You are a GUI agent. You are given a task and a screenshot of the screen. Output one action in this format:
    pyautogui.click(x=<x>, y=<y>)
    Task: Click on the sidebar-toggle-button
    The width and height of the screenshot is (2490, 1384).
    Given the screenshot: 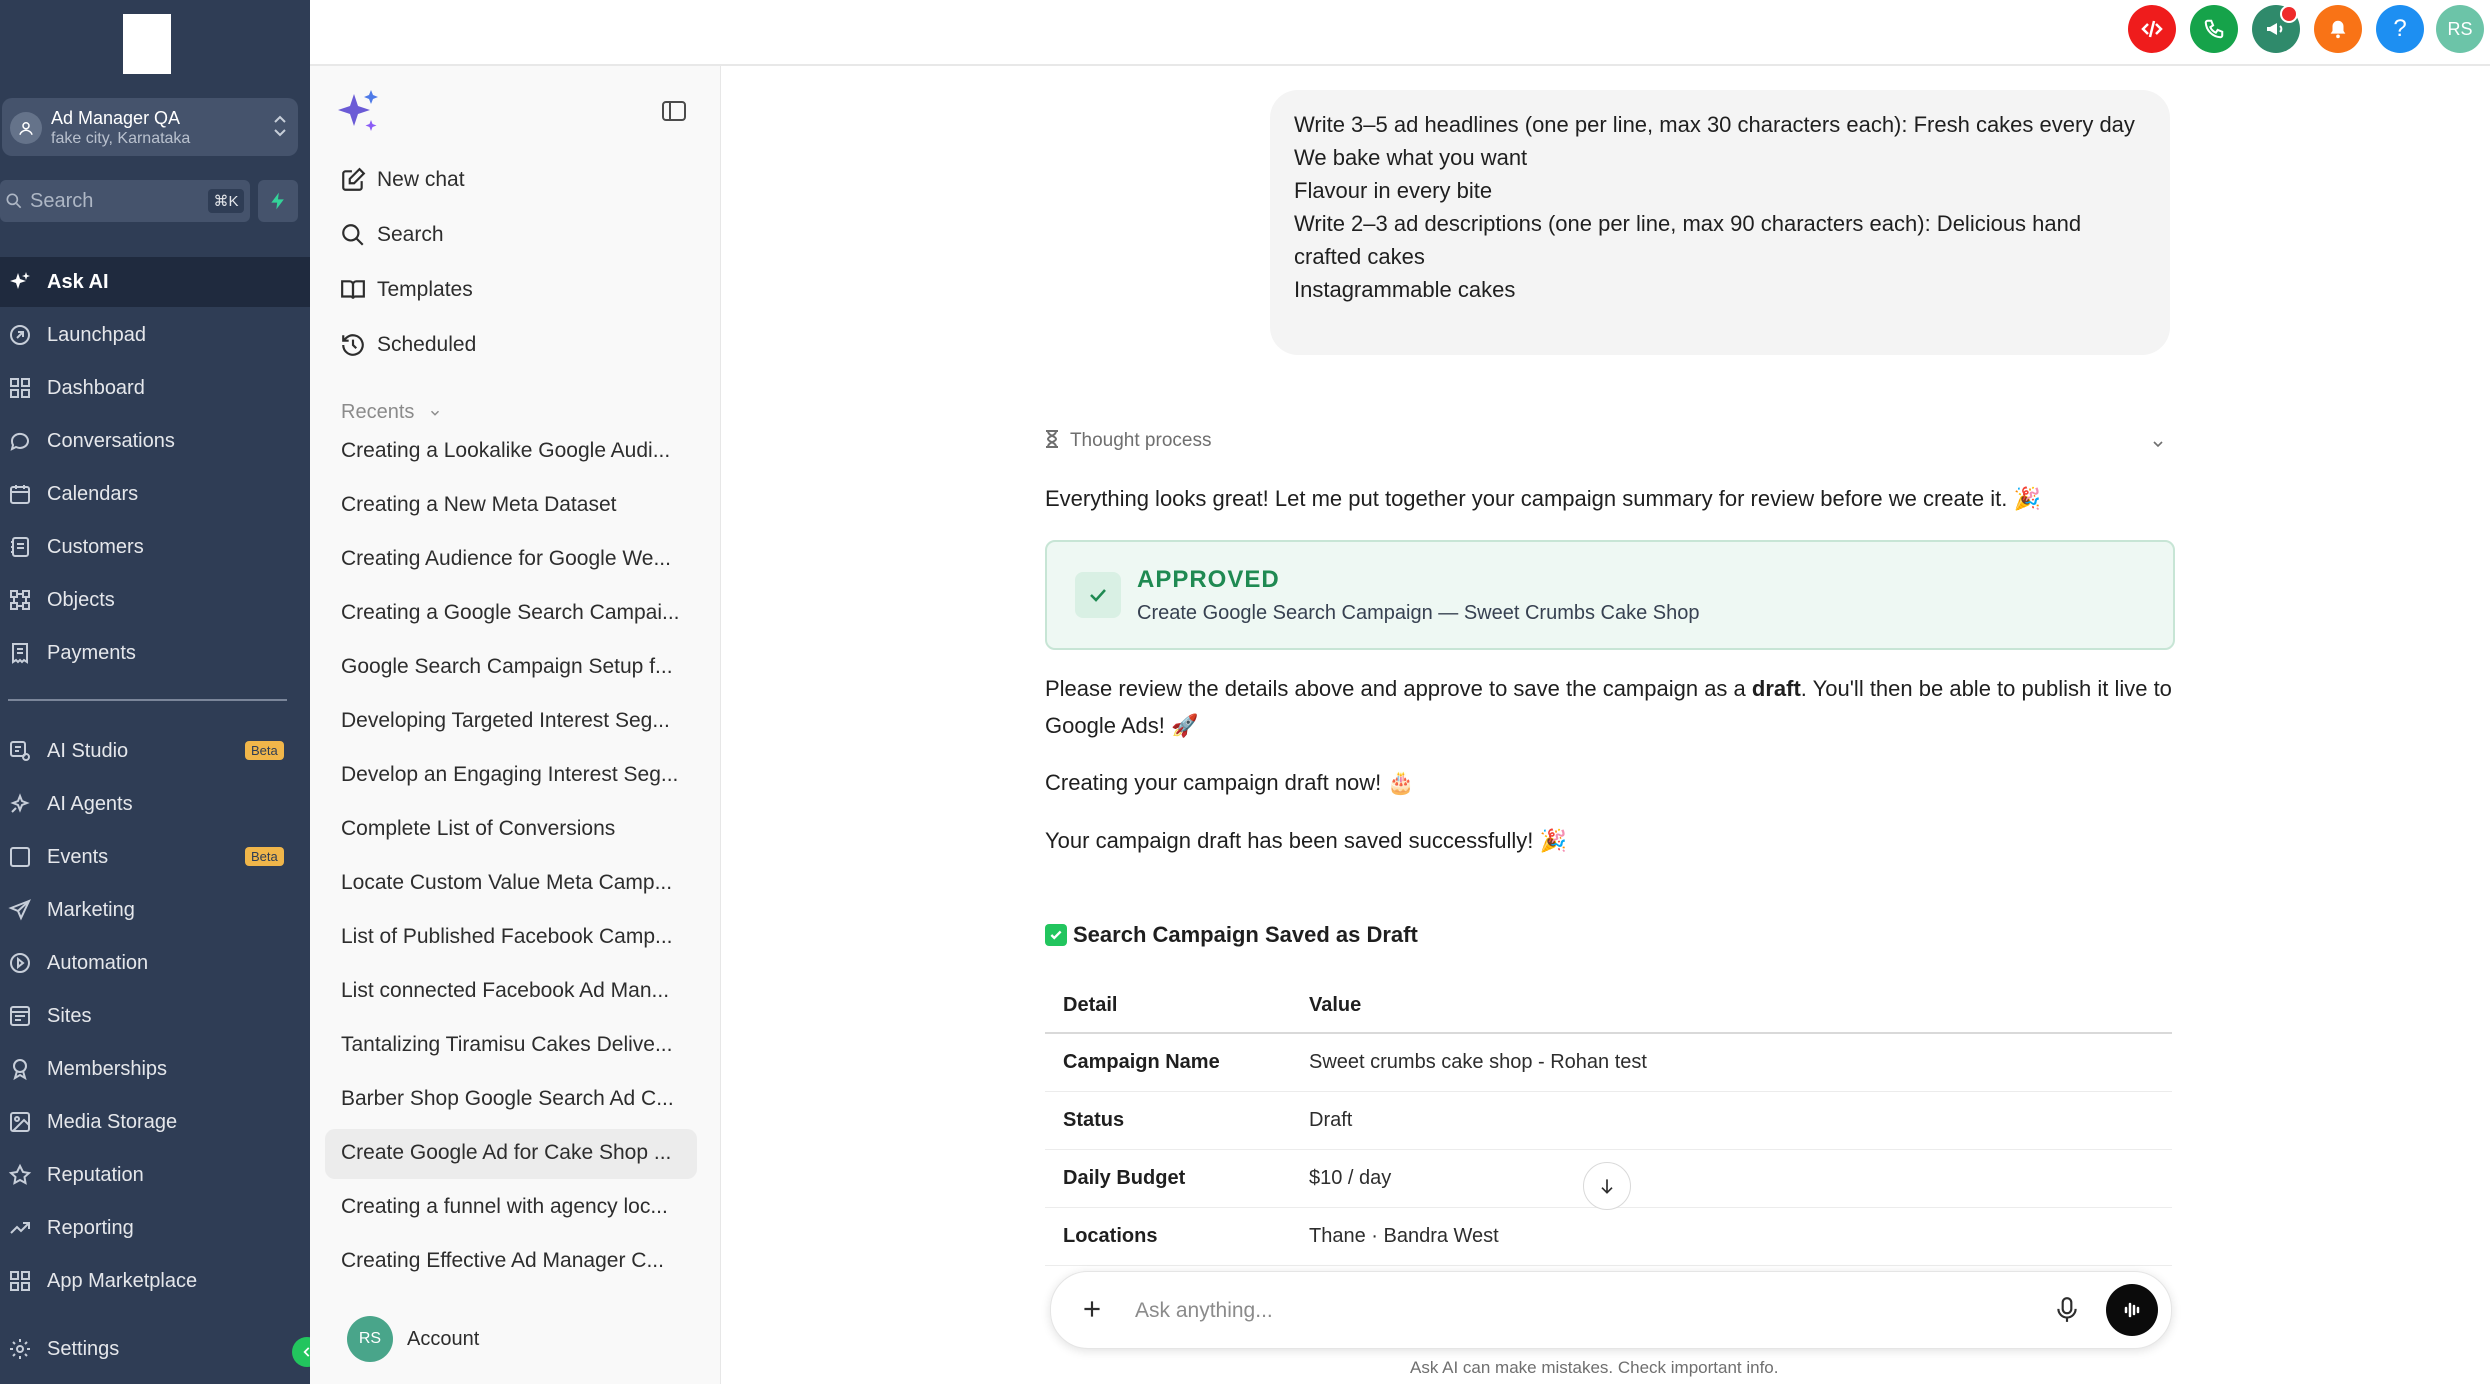 What is the action you would take?
    pyautogui.click(x=674, y=111)
    